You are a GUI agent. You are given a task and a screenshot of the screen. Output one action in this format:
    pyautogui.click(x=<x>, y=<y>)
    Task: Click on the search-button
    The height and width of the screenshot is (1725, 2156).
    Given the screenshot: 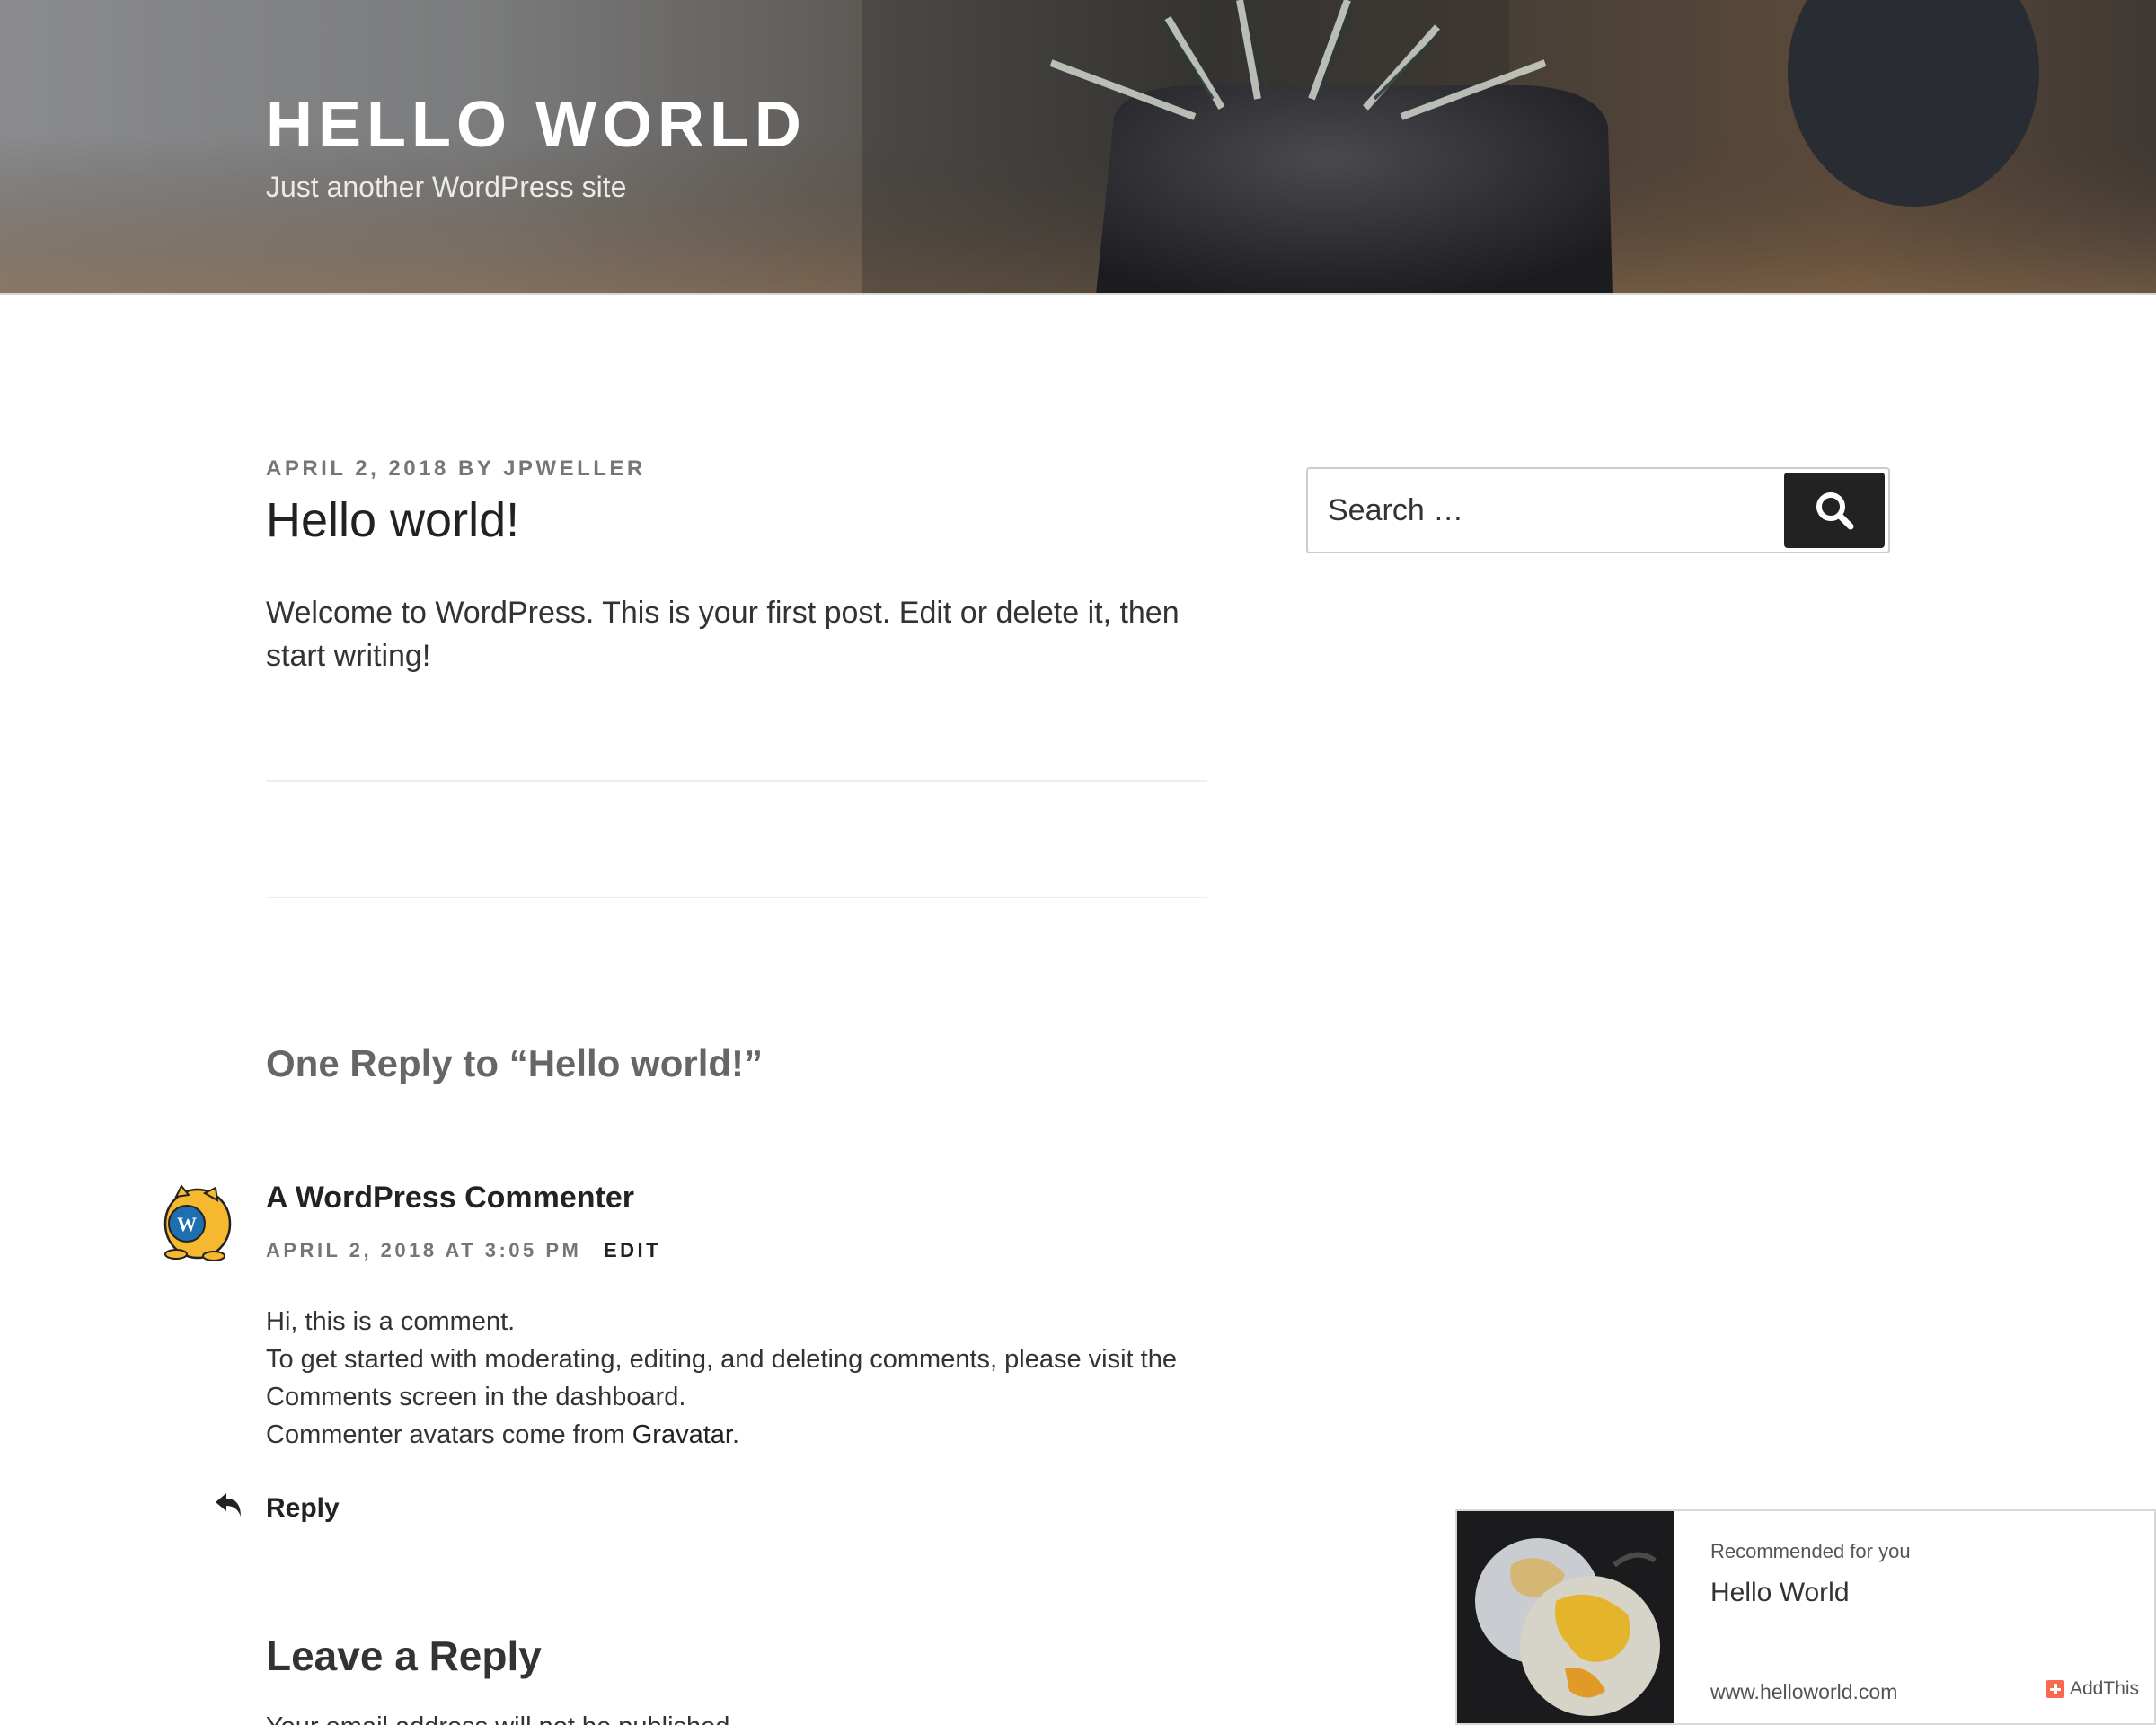 What is the action you would take?
    pyautogui.click(x=1834, y=510)
    